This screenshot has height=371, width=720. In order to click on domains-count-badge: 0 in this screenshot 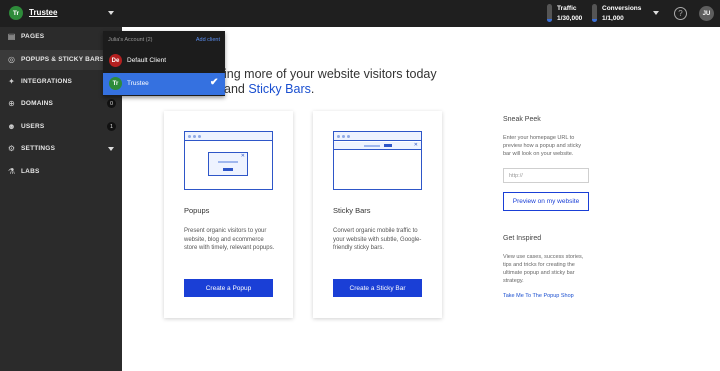, I will do `click(111, 103)`.